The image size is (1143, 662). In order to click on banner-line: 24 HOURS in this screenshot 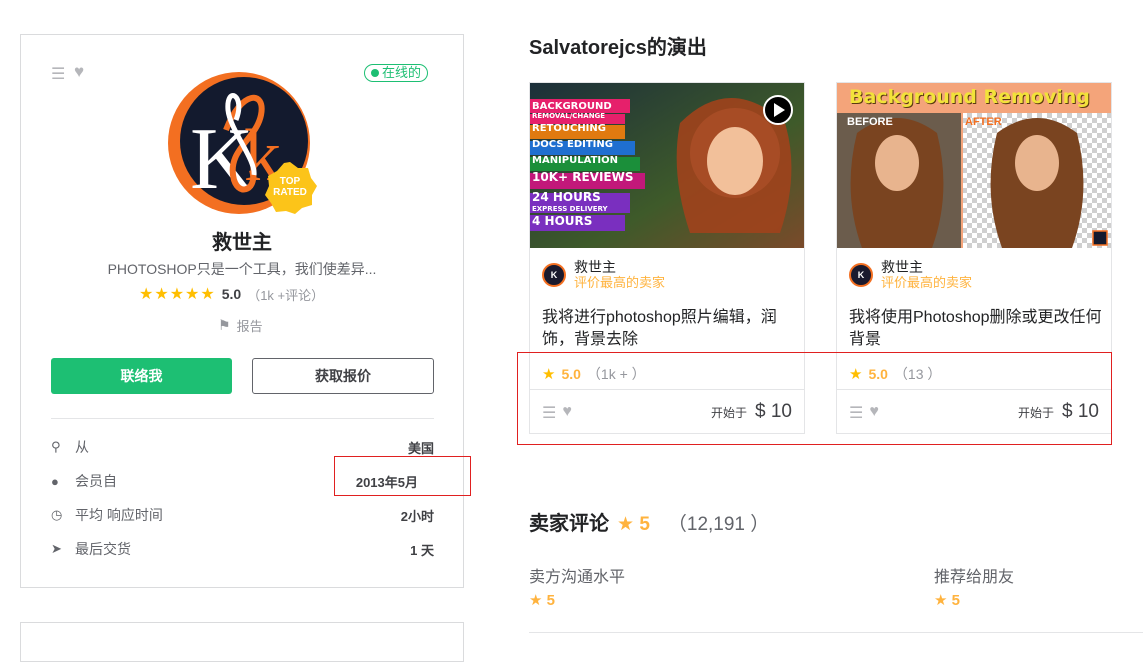, I will do `click(566, 197)`.